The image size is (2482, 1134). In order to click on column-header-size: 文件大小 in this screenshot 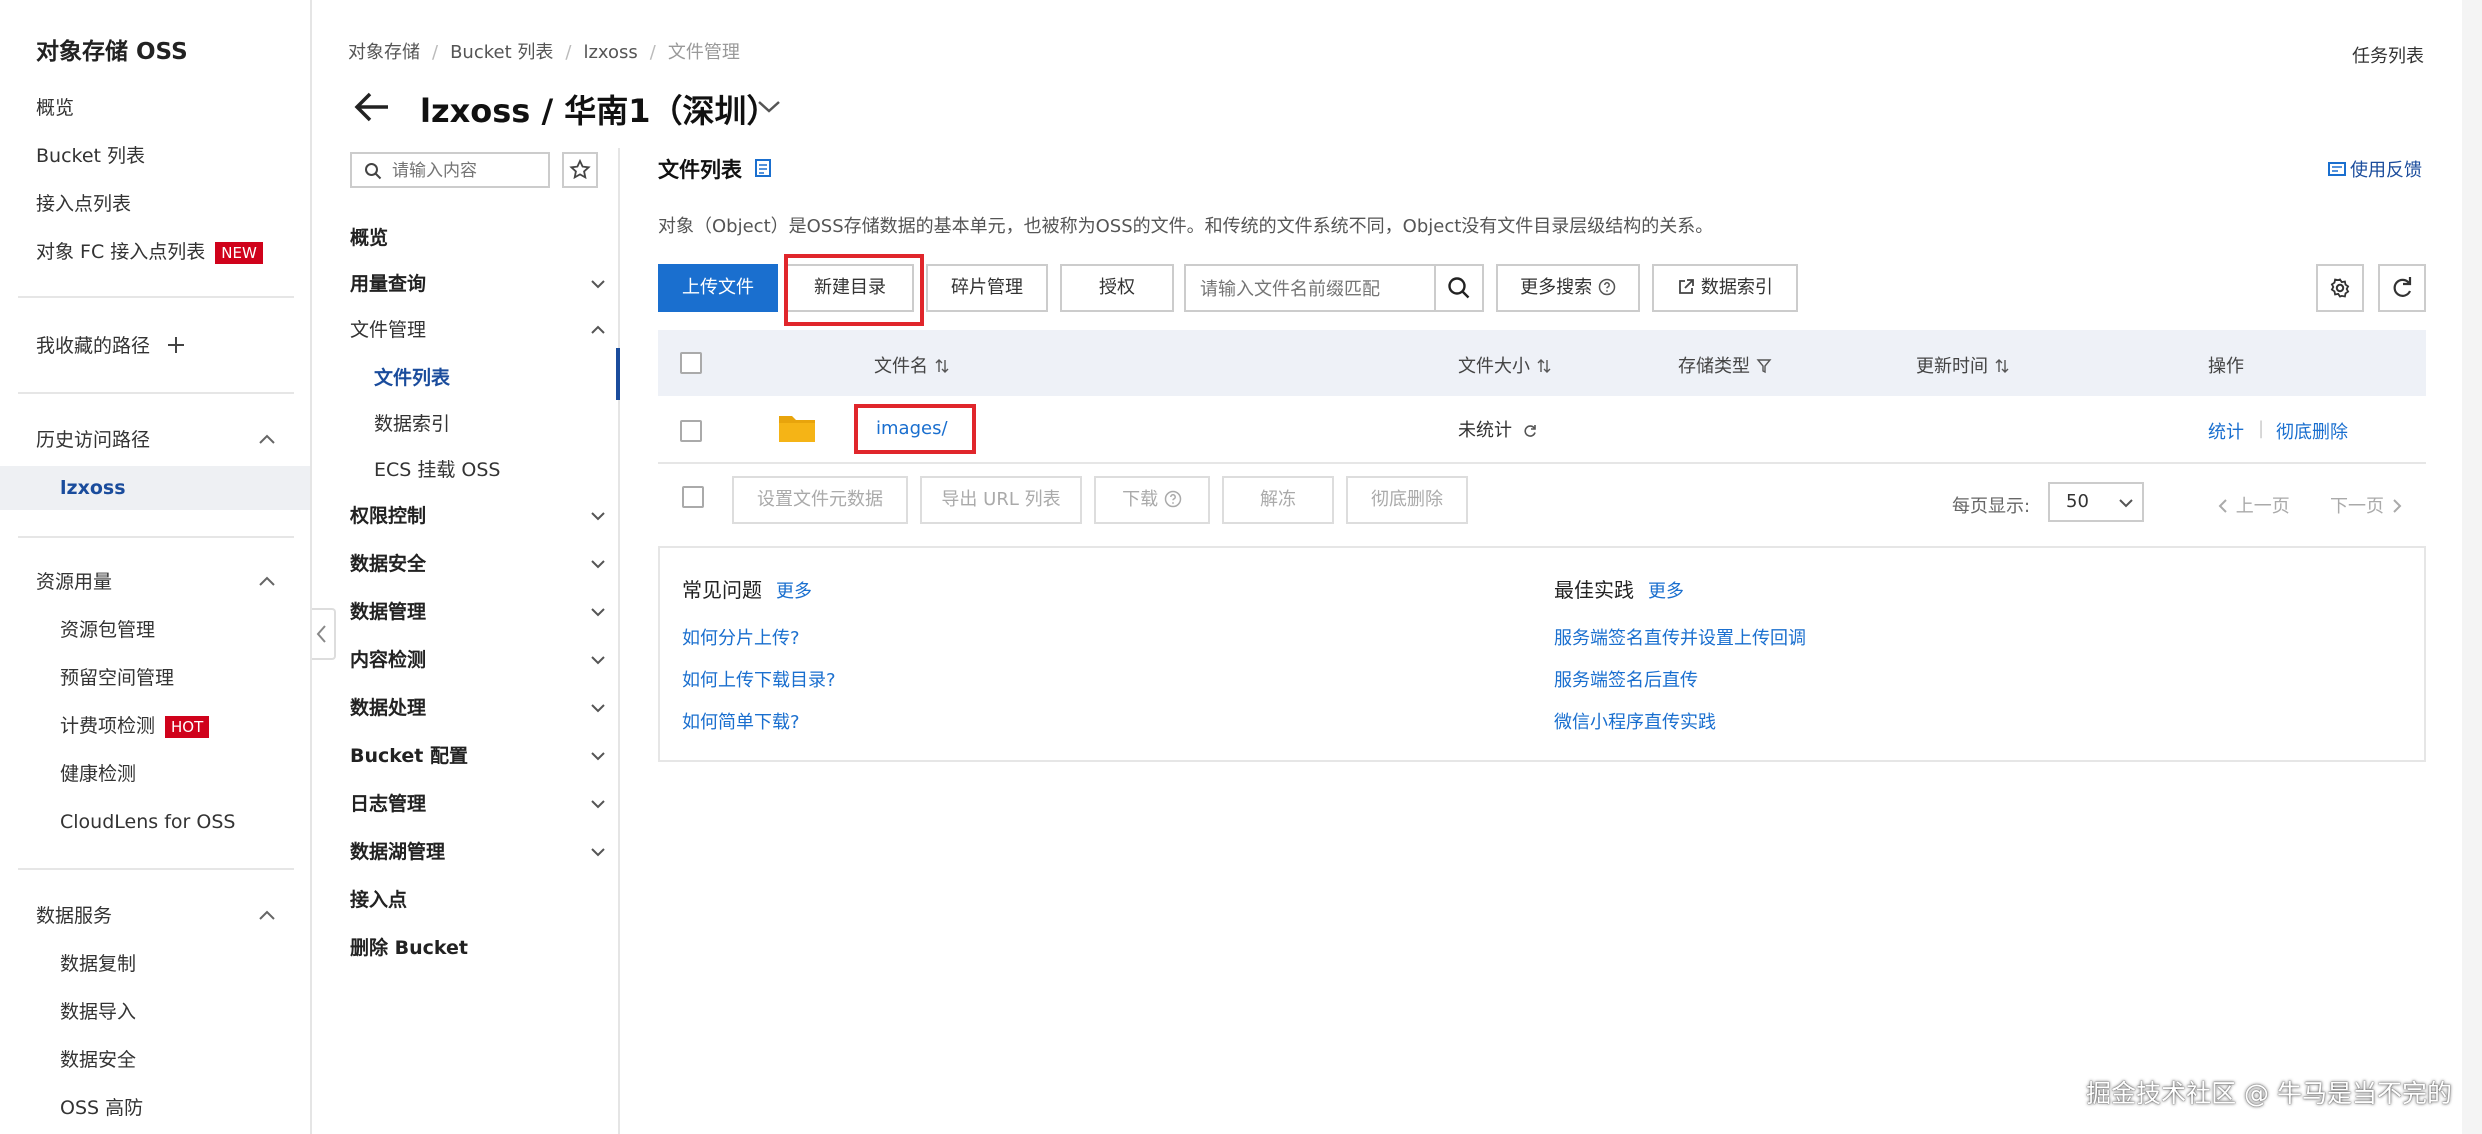, I will do `click(1505, 365)`.